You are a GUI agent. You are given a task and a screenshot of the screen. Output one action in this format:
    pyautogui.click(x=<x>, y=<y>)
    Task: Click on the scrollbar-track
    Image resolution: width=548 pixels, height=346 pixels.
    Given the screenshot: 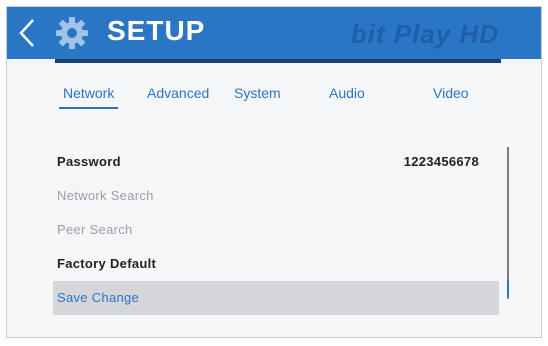 What is the action you would take?
    pyautogui.click(x=508, y=223)
    